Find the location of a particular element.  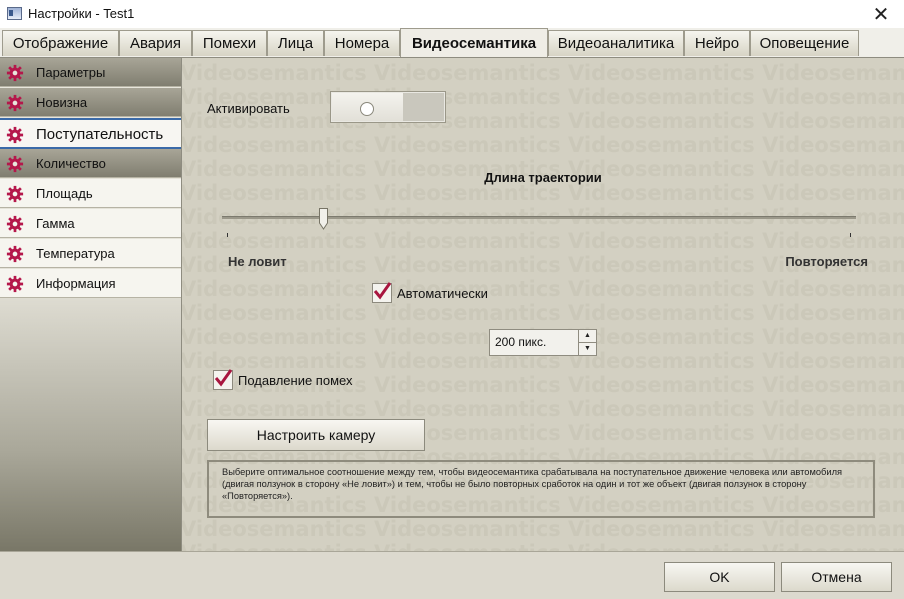

tab-display: Отображение is located at coordinates (60, 43).